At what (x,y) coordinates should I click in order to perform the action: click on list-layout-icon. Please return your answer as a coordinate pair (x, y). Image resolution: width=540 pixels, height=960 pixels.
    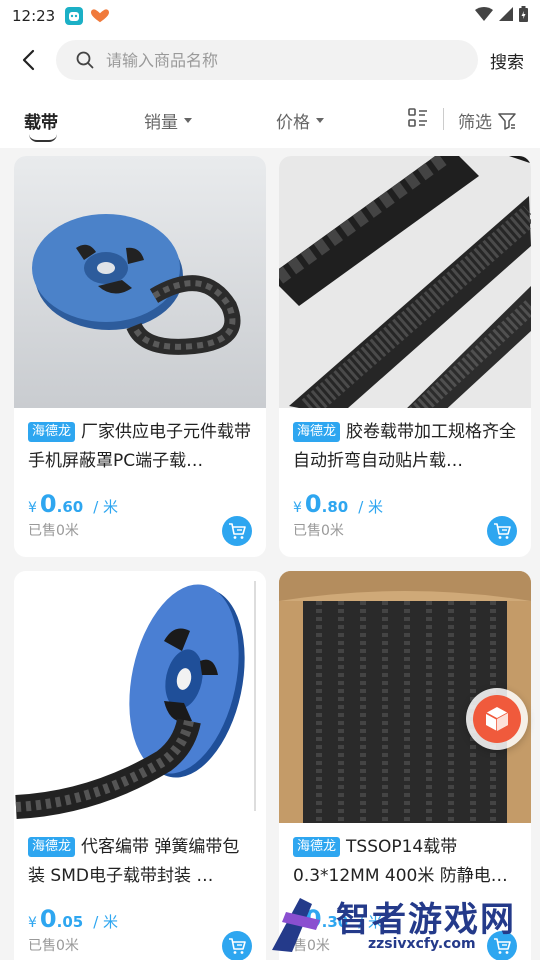
    Looking at the image, I should click on (417, 117).